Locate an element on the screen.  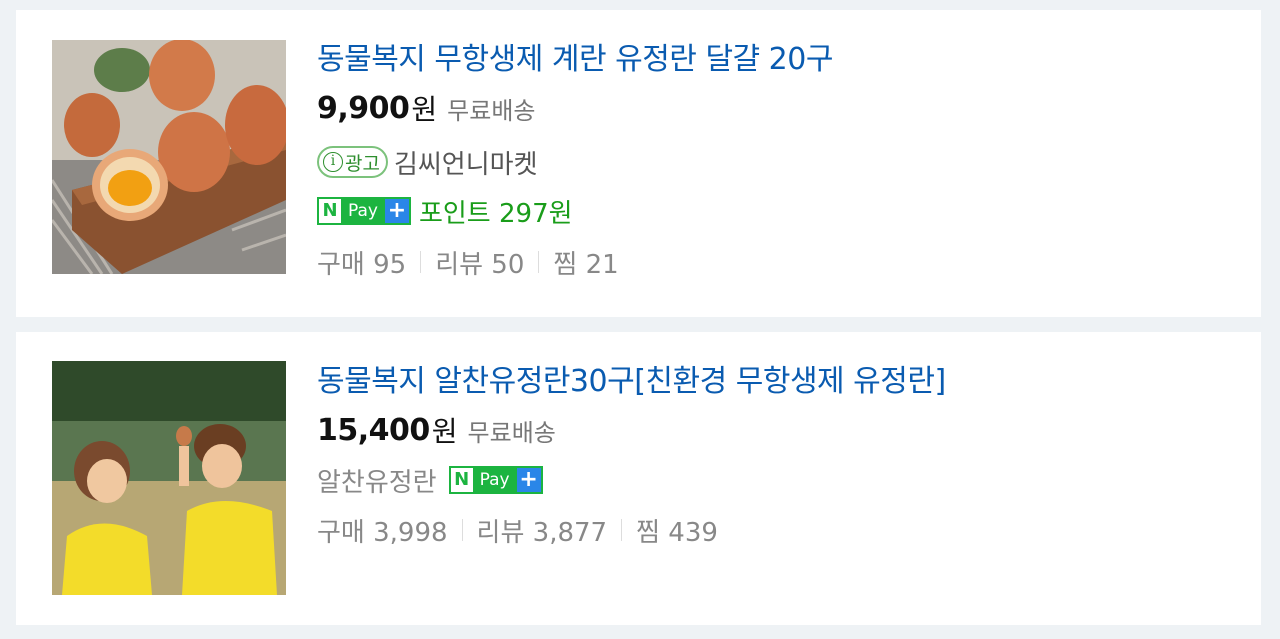
farmers-photo is located at coordinates (169, 478).